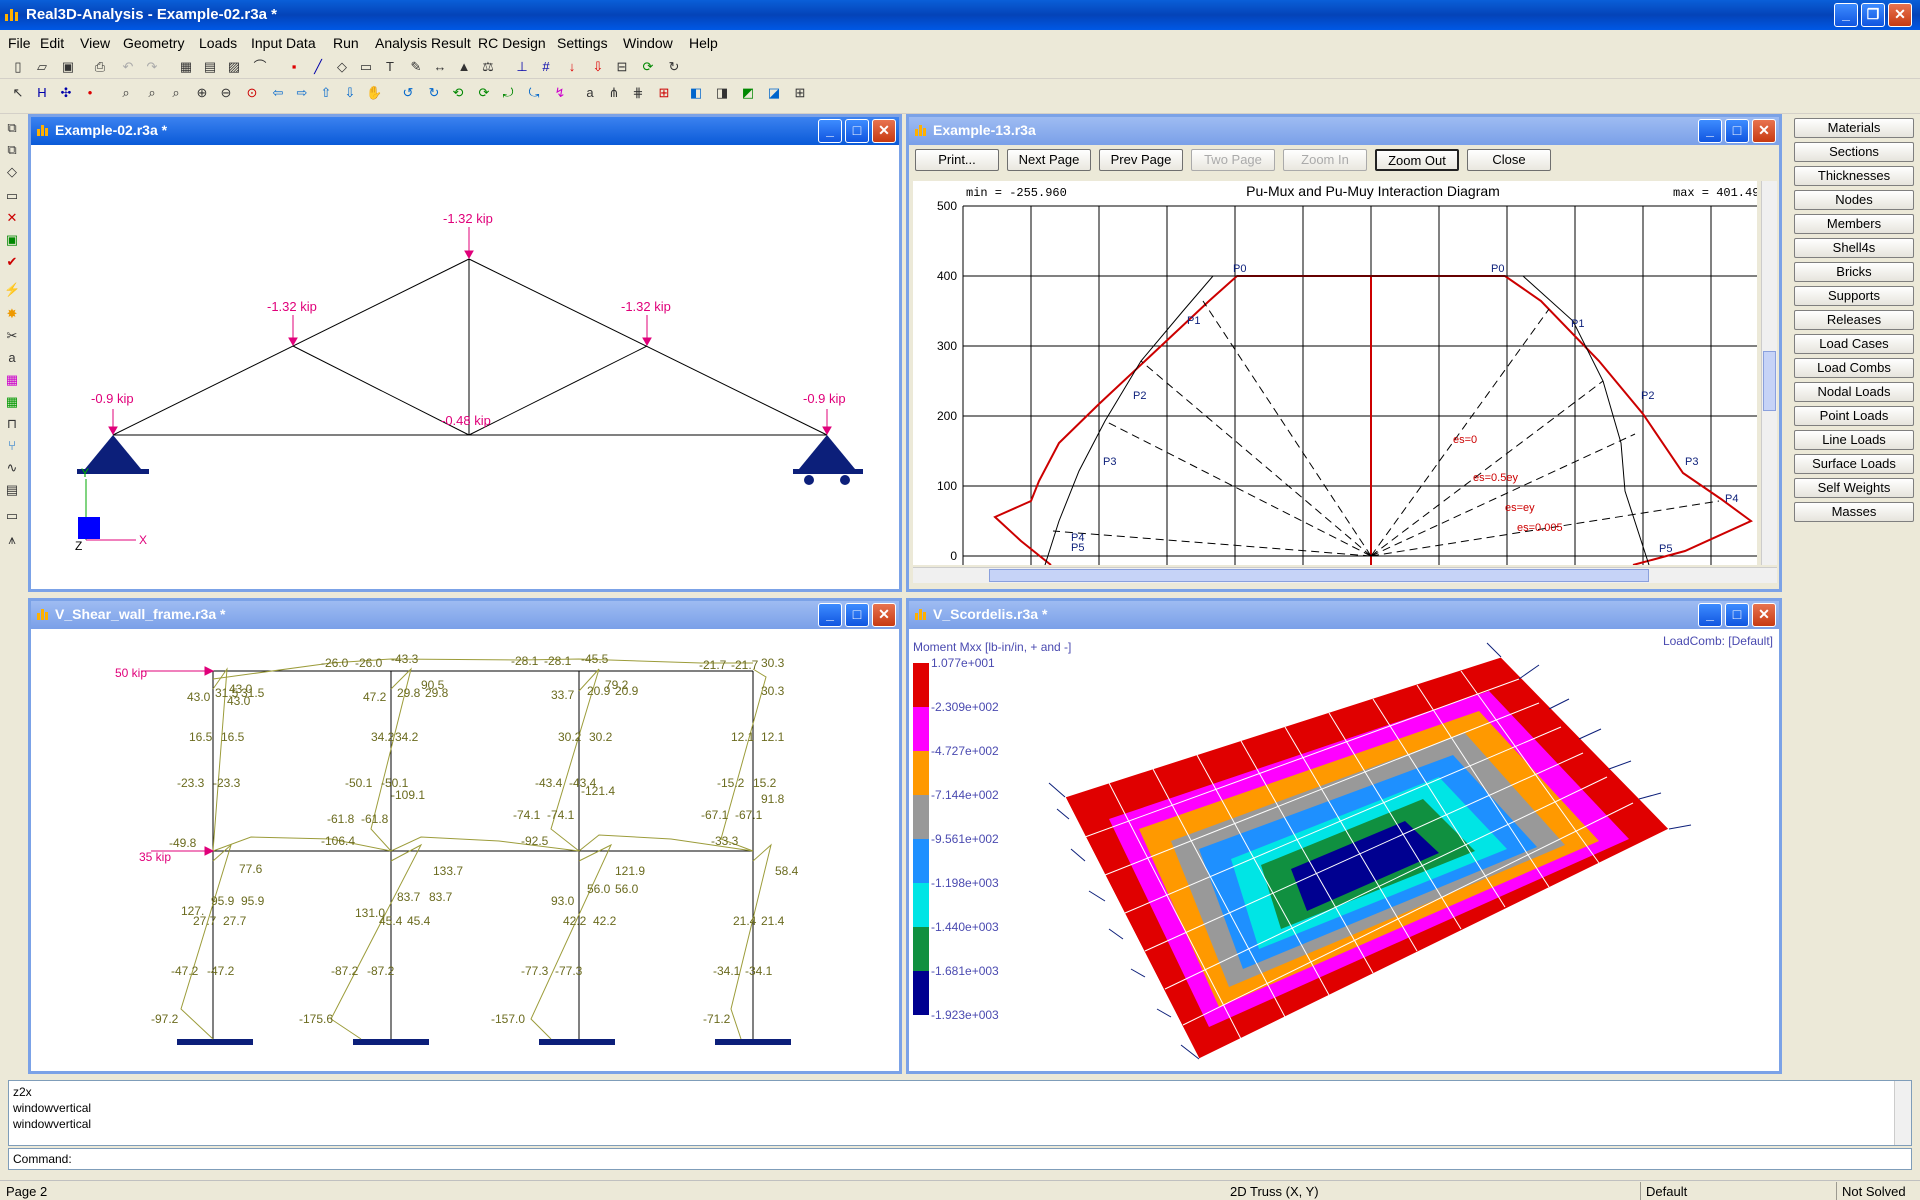  Describe the element at coordinates (66, 93) in the screenshot. I see `snap-icon: ✣` at that location.